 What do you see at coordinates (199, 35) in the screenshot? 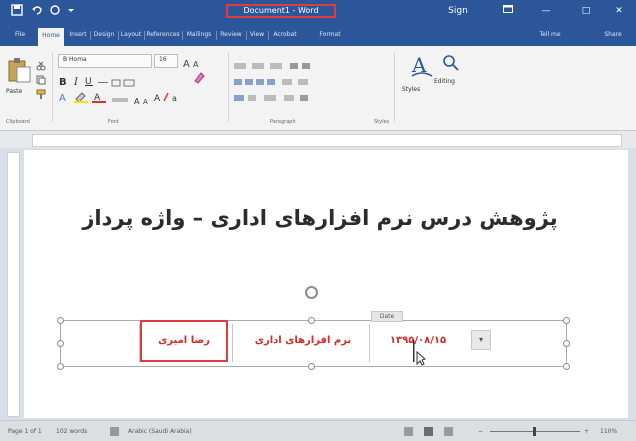
I see `tab-mailings: Mailings` at bounding box center [199, 35].